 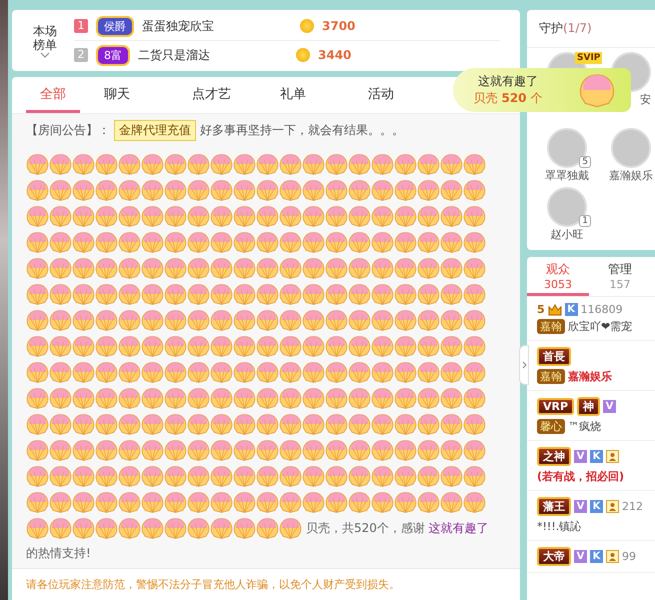 What do you see at coordinates (588, 406) in the screenshot?
I see `title-badge: 神` at bounding box center [588, 406].